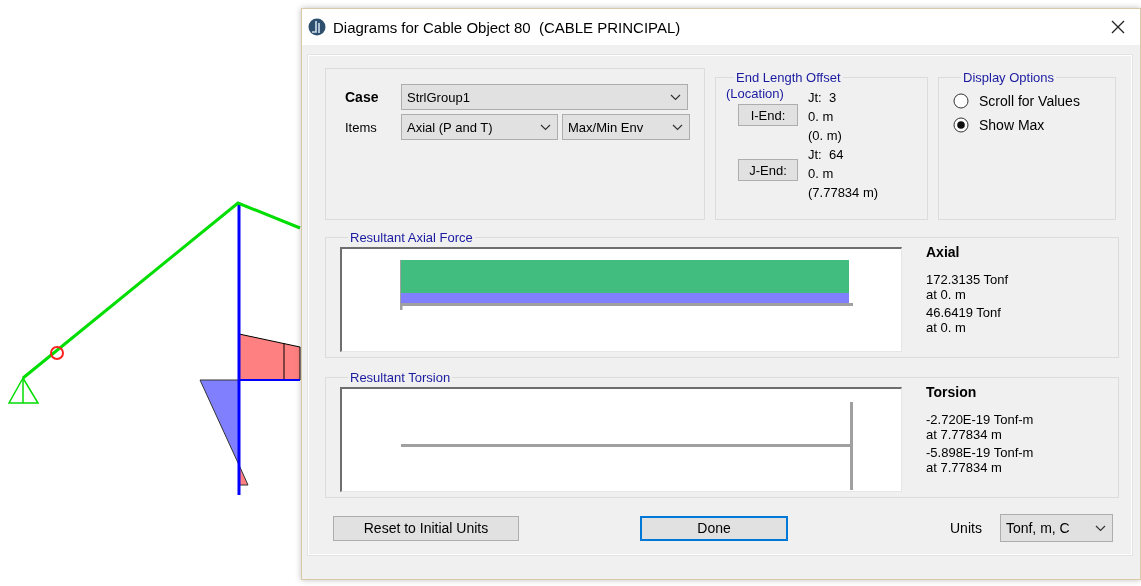 The width and height of the screenshot is (1141, 586). I want to click on result-value: 172.3135 Tonf, so click(967, 279).